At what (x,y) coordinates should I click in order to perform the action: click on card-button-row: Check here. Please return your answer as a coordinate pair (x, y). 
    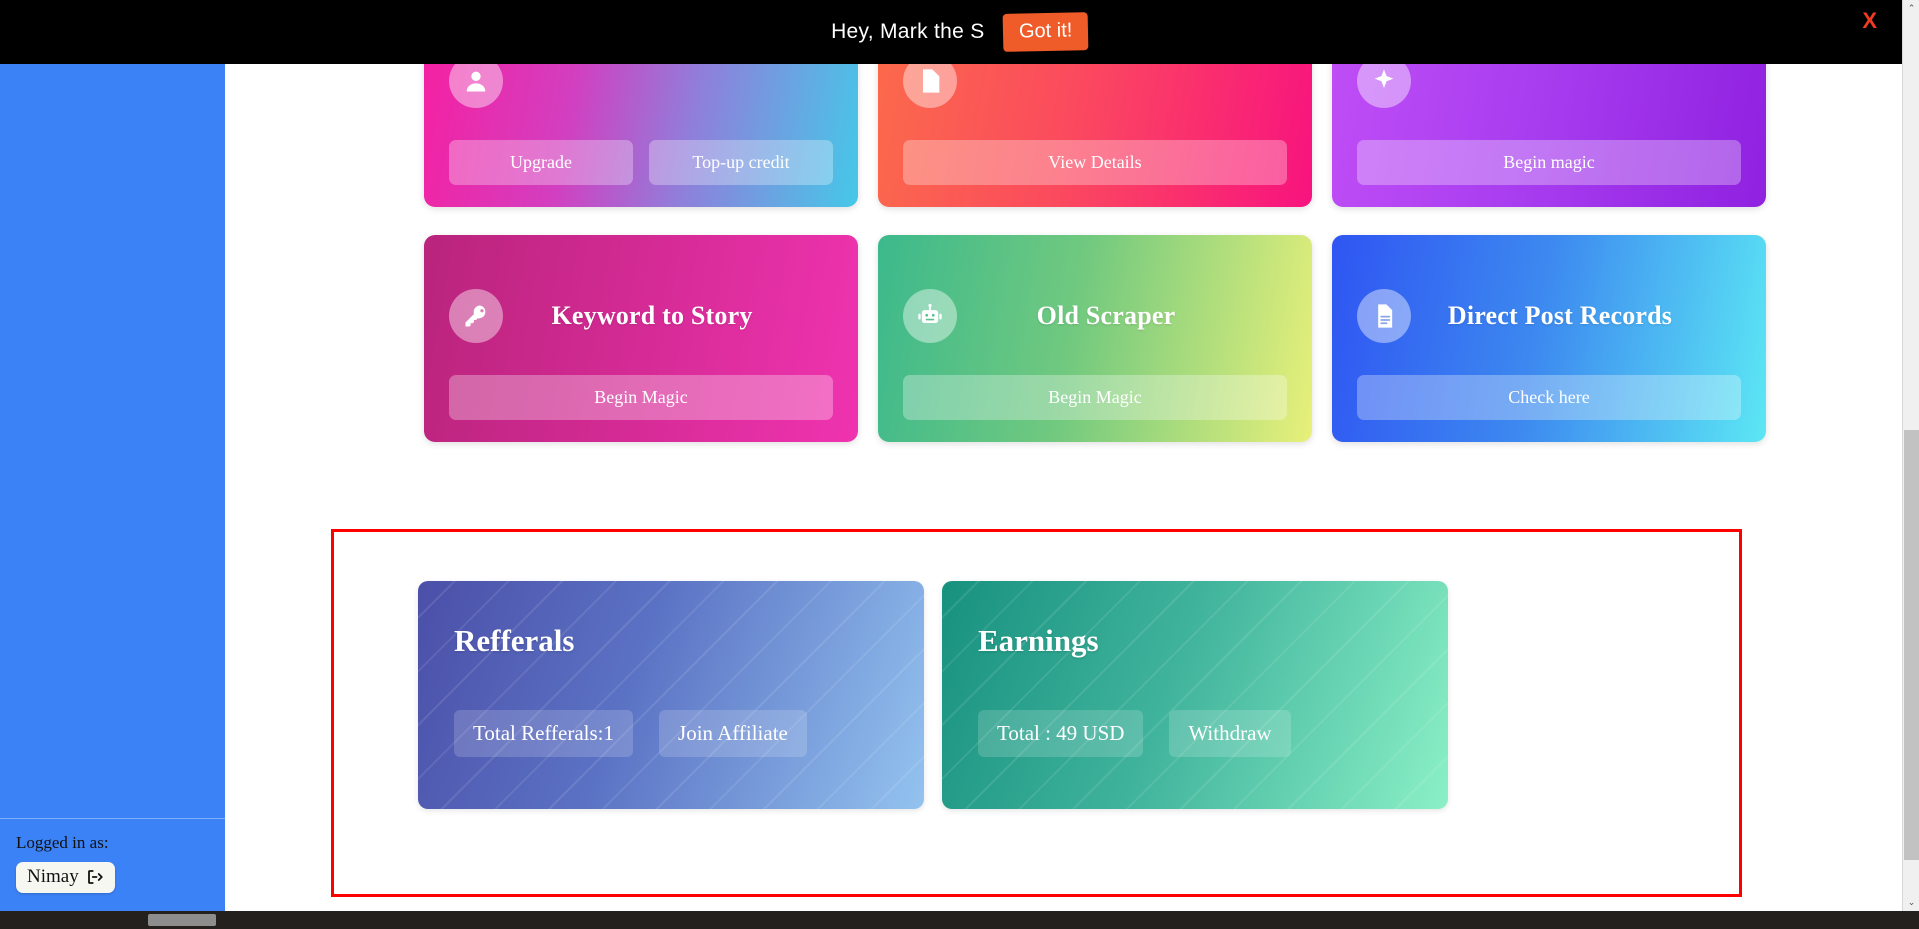
    Looking at the image, I should click on (1549, 397).